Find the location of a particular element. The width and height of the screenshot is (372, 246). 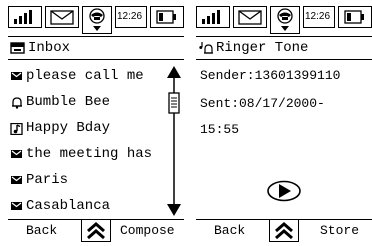

list-item: the meeting has is located at coordinates (85, 154).